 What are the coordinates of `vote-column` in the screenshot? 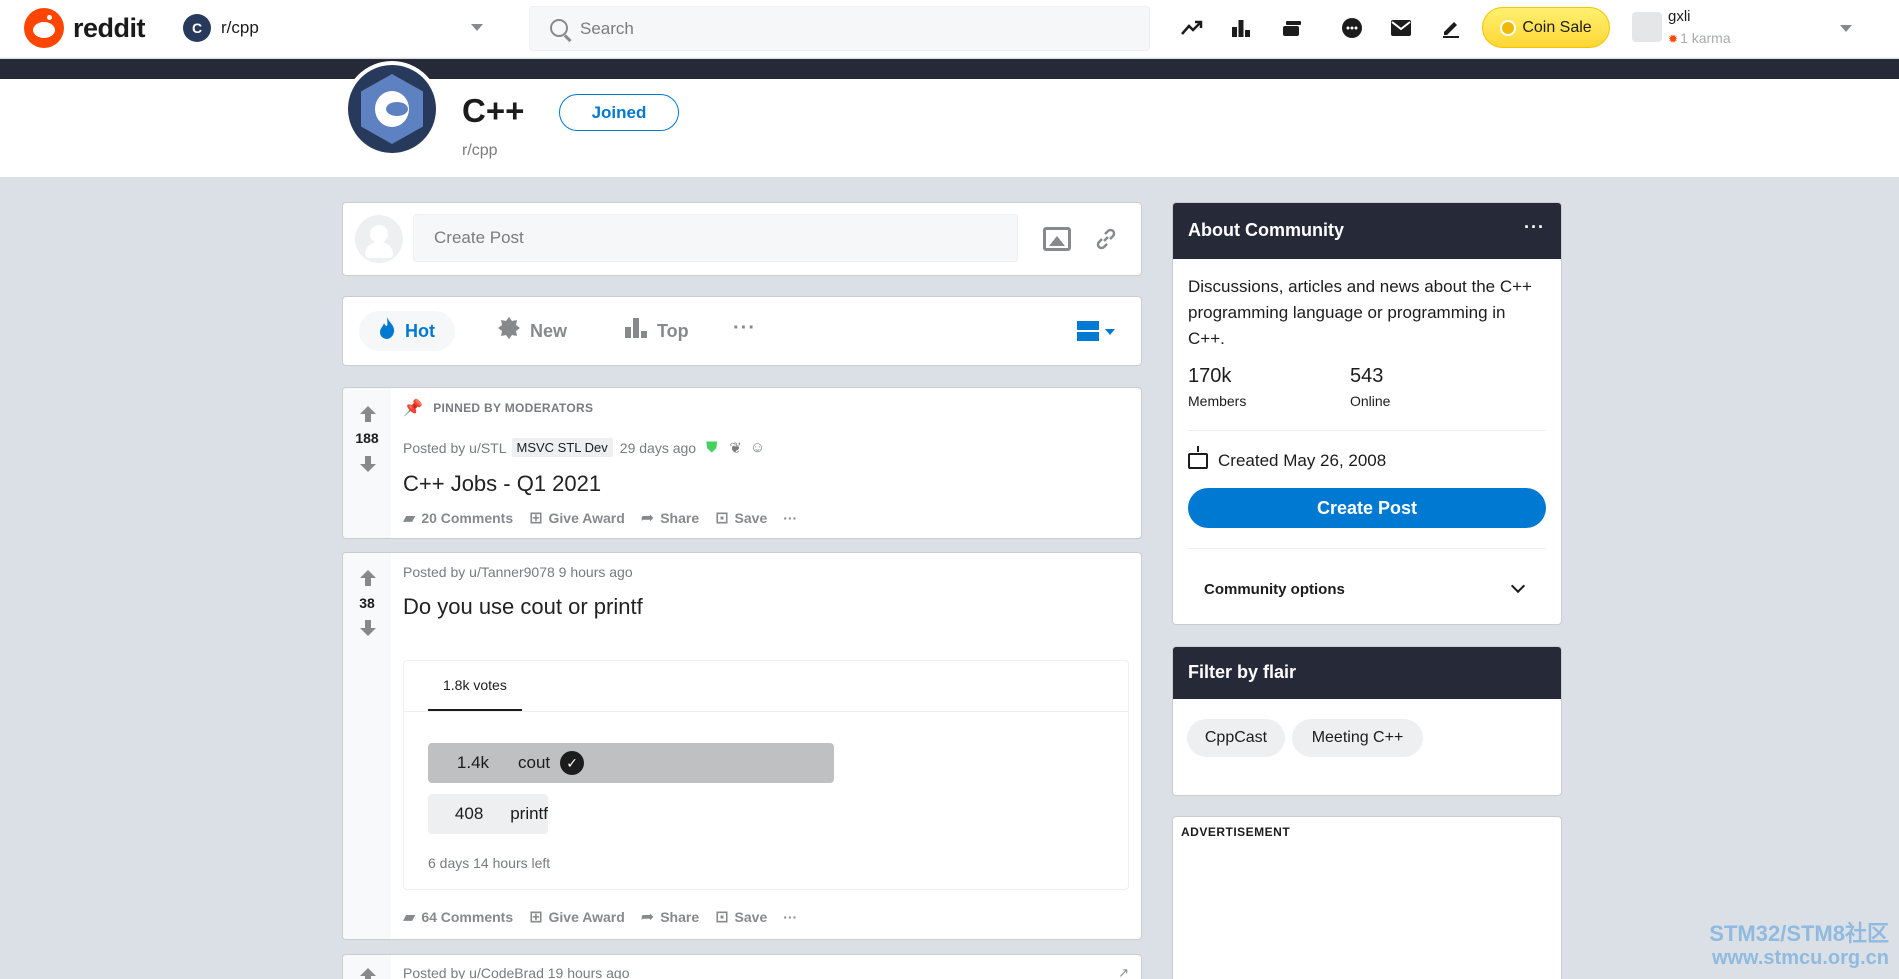 It's located at (367, 967).